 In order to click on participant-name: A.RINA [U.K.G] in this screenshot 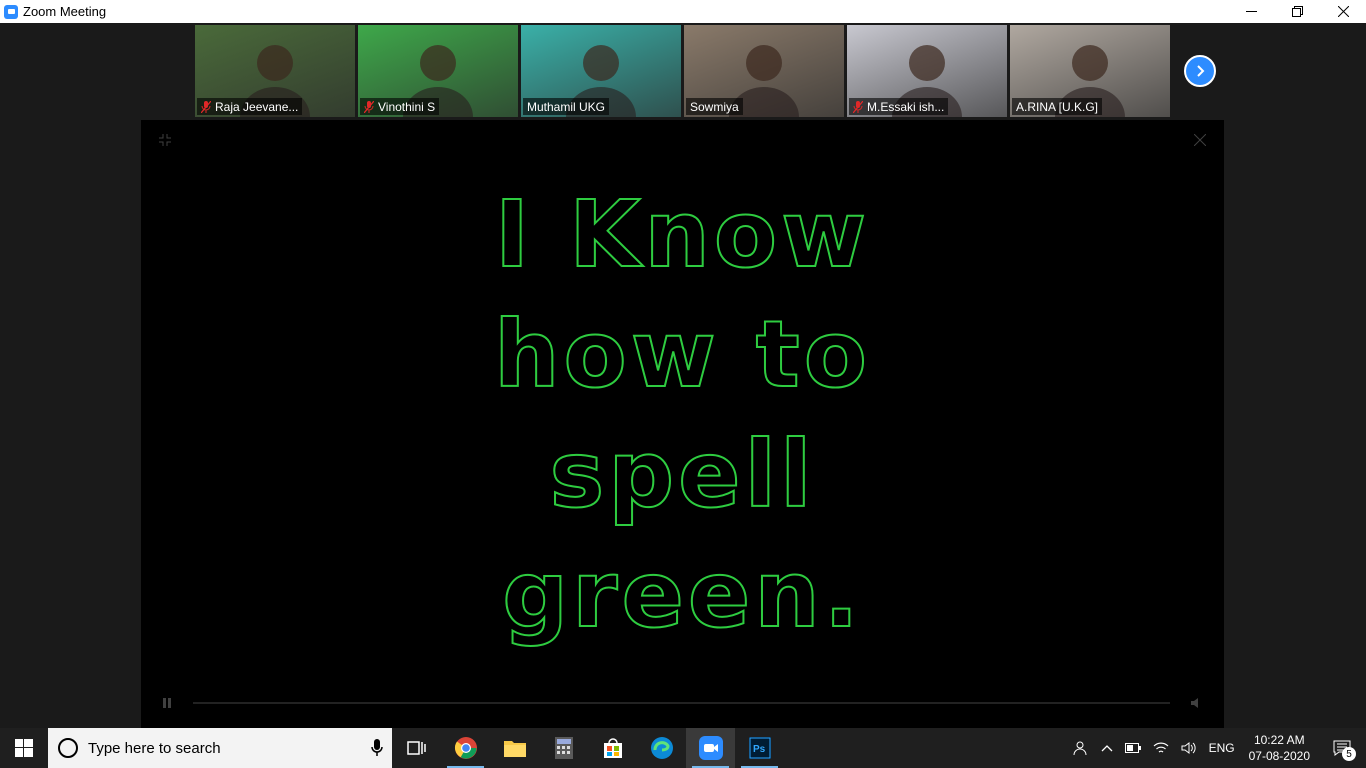, I will do `click(1057, 106)`.